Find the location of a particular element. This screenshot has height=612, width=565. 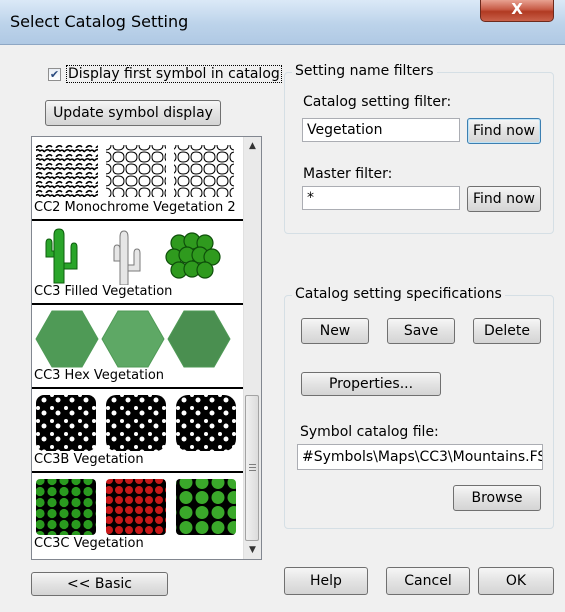

scroll-thumb is located at coordinates (252, 468).